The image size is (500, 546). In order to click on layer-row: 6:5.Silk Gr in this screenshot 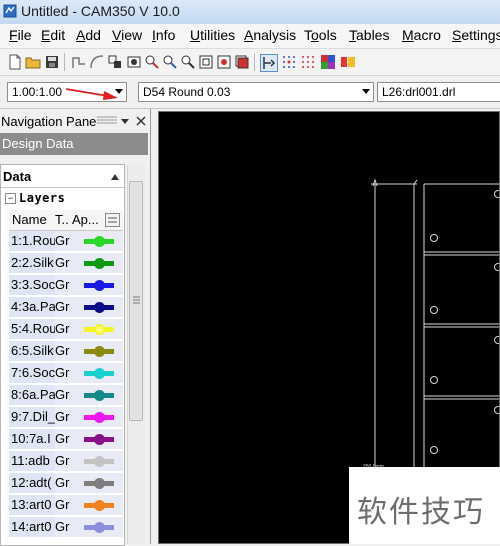, I will do `click(66, 351)`.